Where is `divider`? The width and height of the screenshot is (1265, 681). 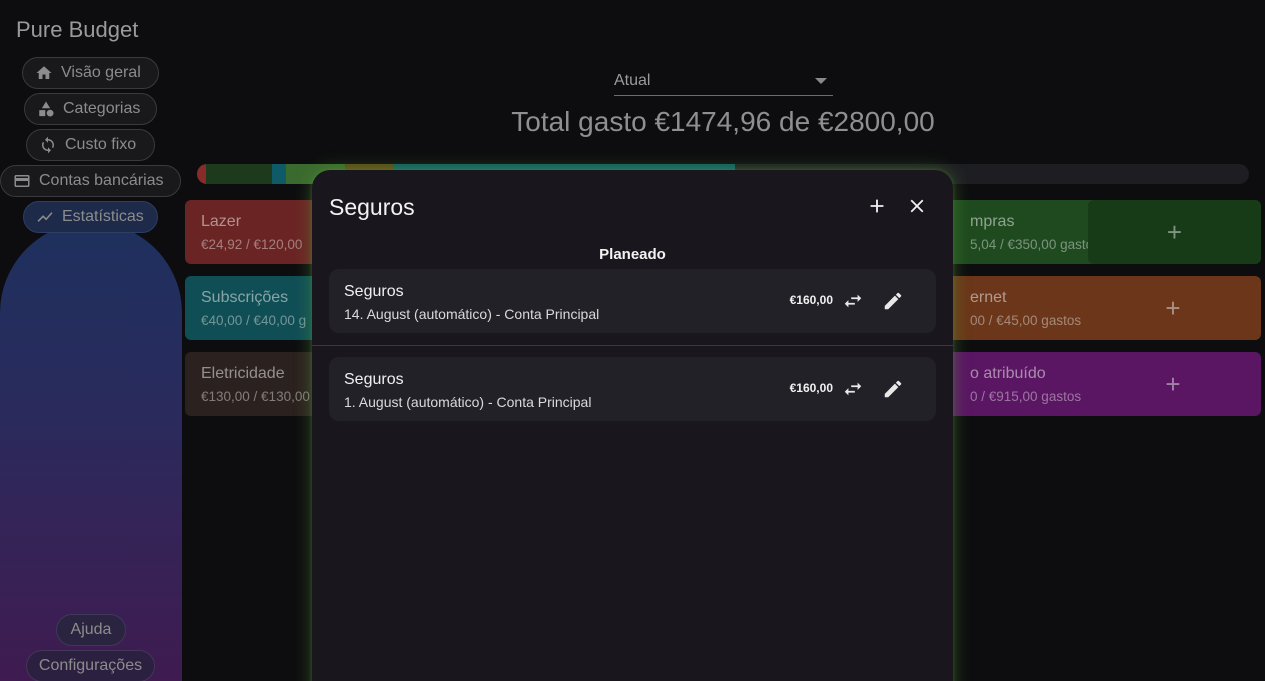 divider is located at coordinates (632, 345).